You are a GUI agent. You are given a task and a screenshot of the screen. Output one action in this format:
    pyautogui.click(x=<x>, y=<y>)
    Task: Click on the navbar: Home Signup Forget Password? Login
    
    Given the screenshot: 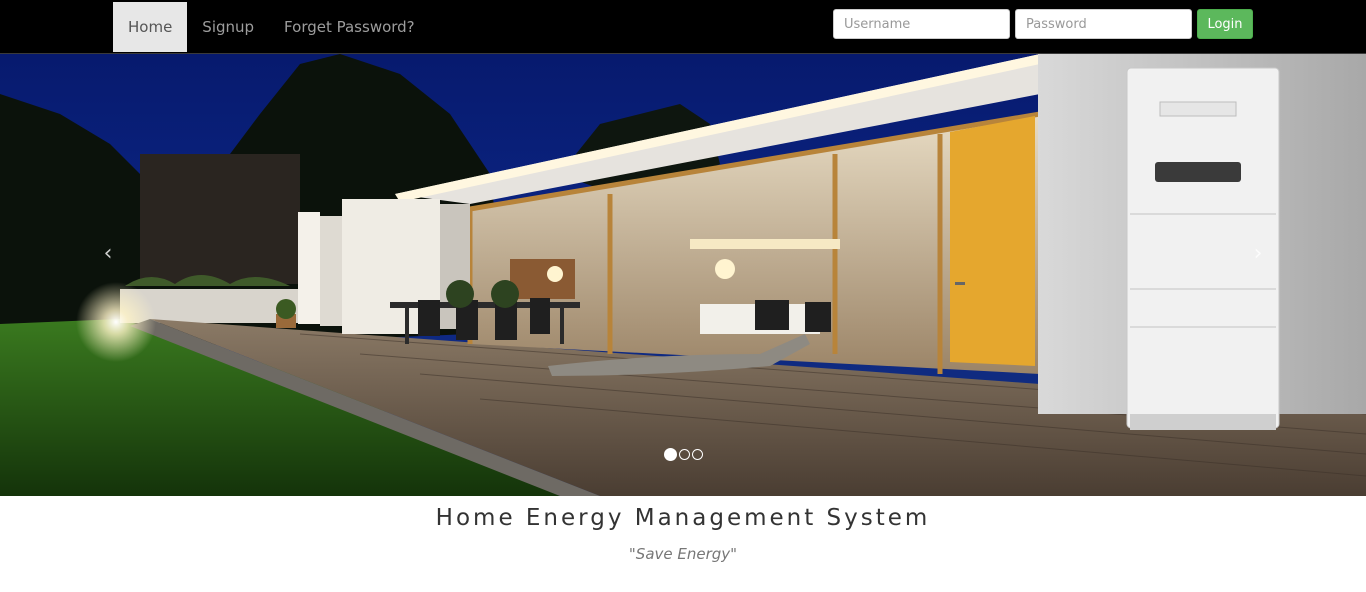 What is the action you would take?
    pyautogui.click(x=683, y=27)
    